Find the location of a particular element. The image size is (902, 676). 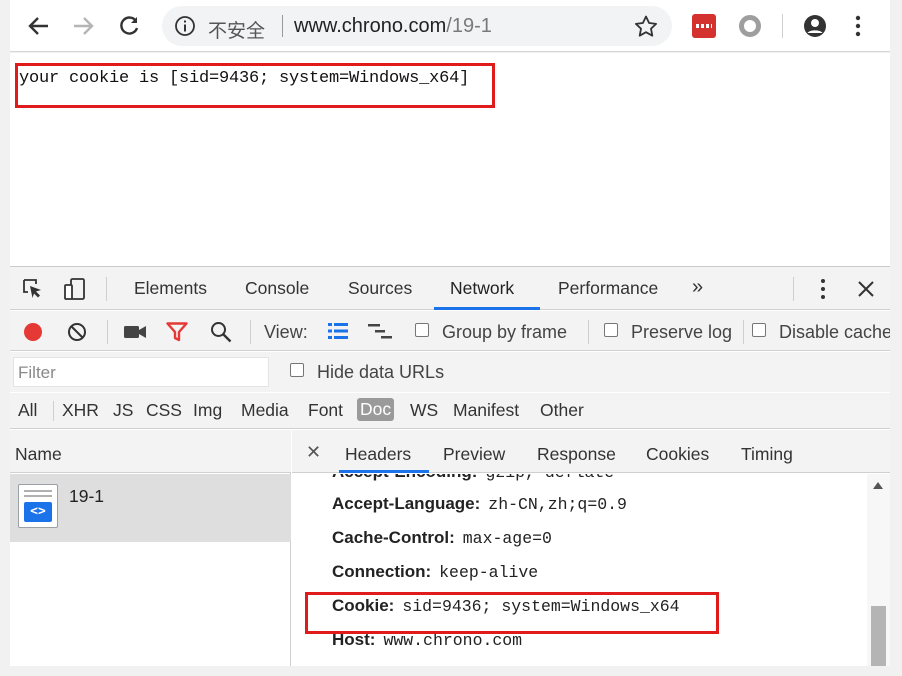

record-icon is located at coordinates (33, 332).